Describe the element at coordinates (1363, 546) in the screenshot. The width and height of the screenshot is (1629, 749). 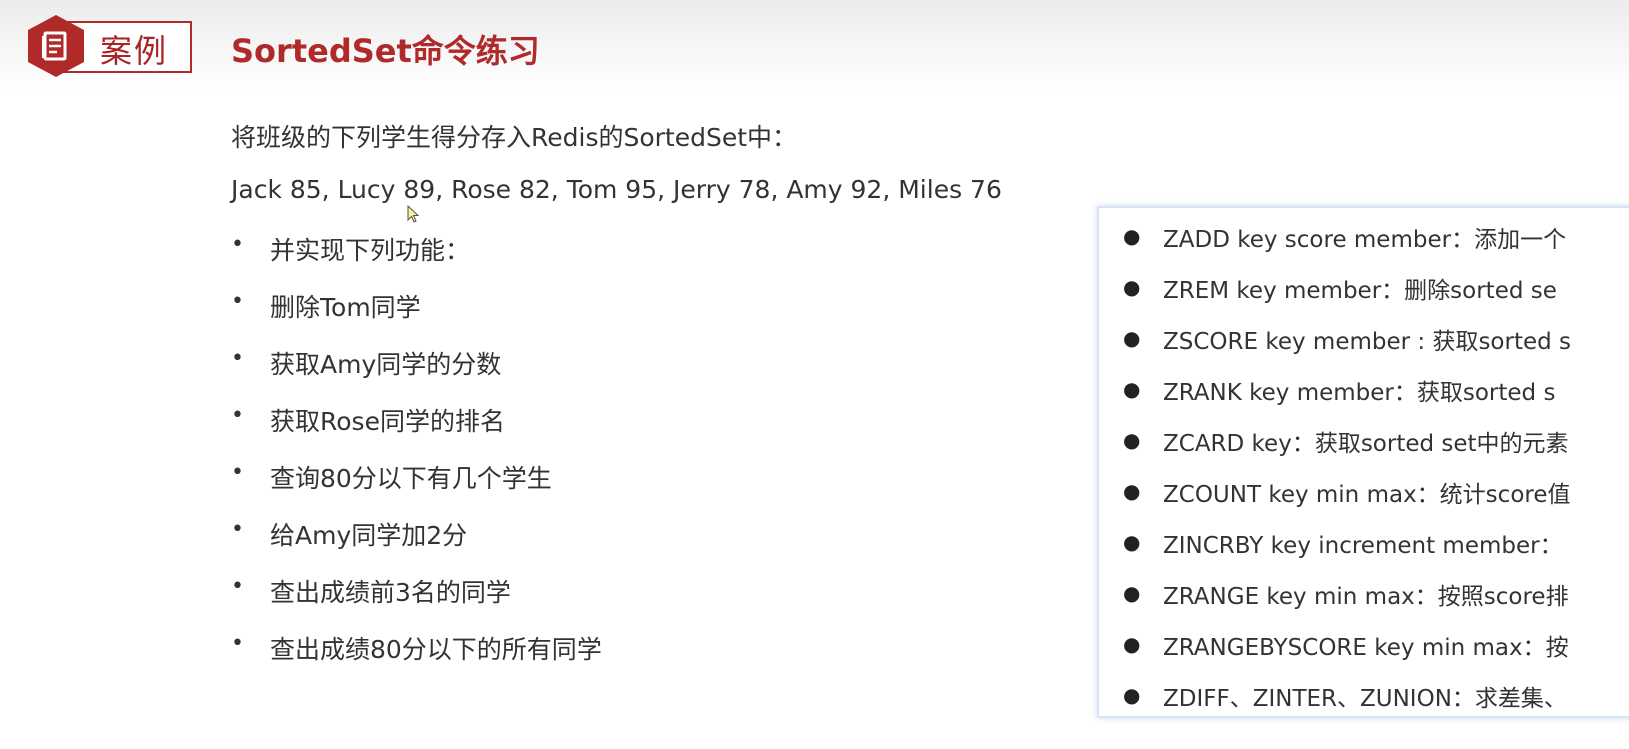
I see `command-text: ZINCRBY key increment member：` at that location.